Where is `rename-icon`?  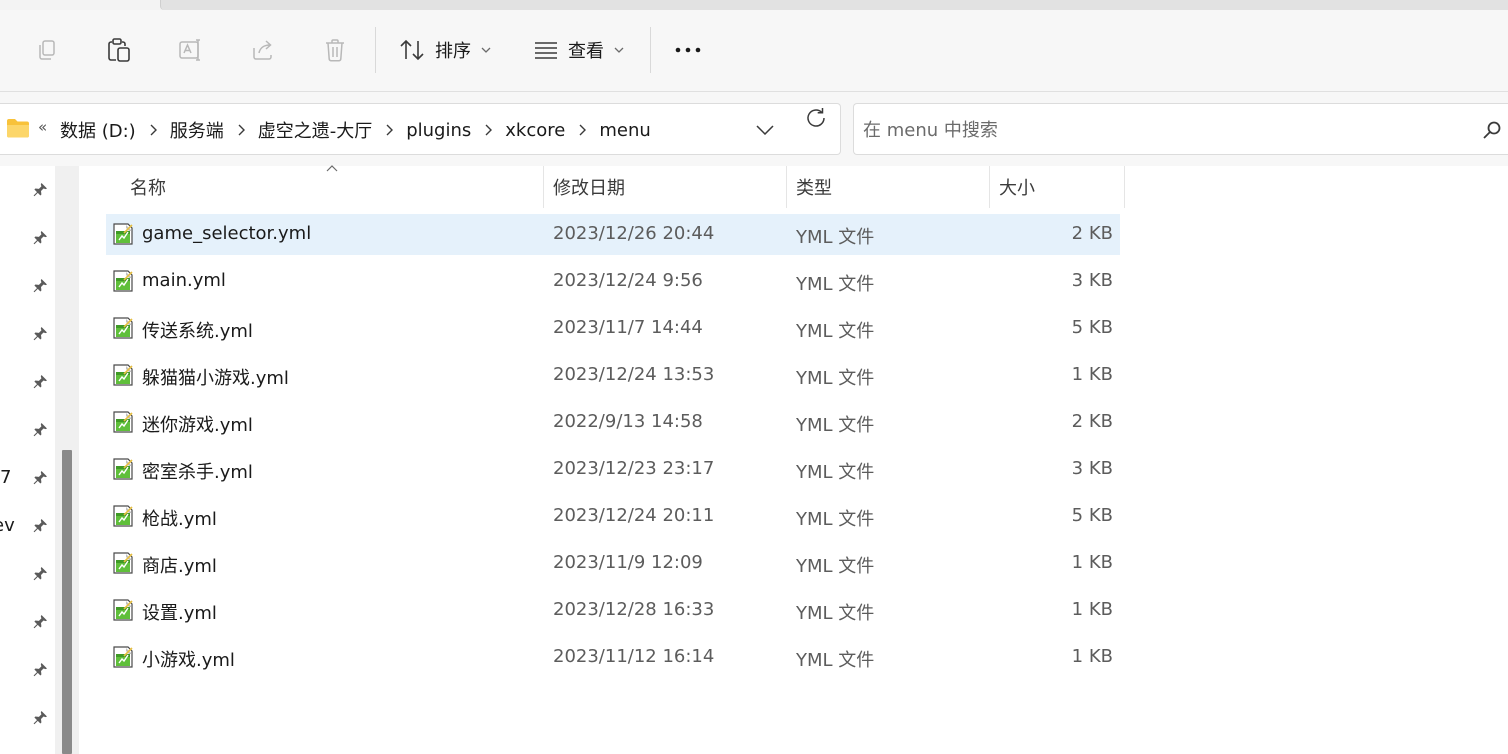
rename-icon is located at coordinates (189, 50).